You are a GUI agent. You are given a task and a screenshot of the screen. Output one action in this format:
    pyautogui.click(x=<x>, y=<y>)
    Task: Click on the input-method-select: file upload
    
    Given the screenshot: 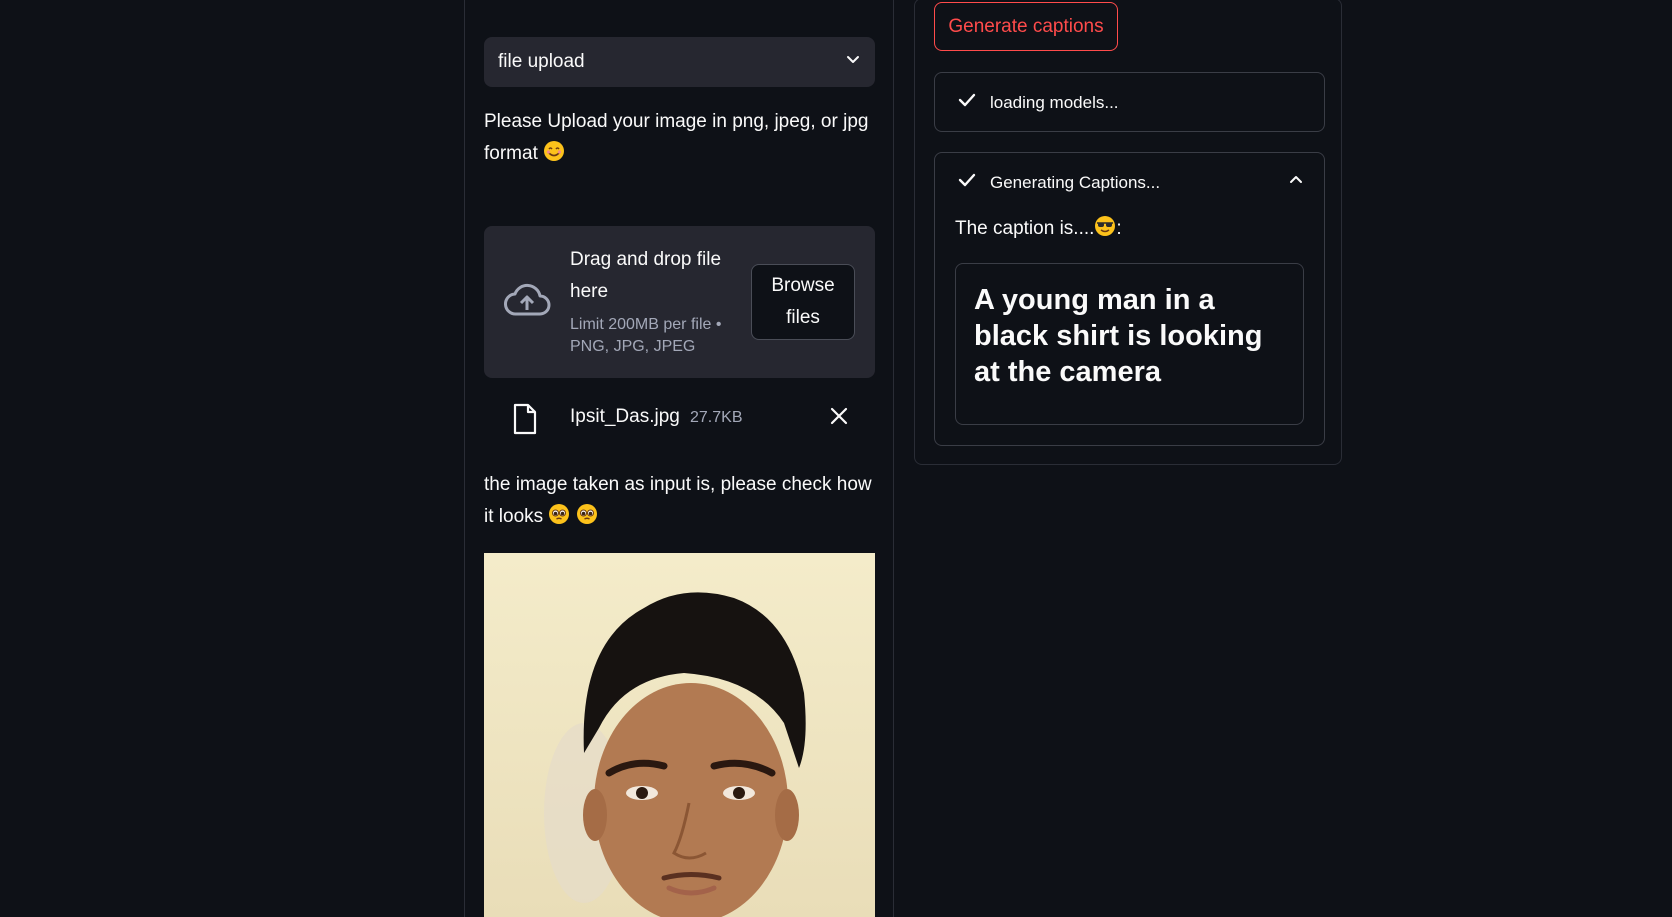 What is the action you would take?
    pyautogui.click(x=679, y=62)
    